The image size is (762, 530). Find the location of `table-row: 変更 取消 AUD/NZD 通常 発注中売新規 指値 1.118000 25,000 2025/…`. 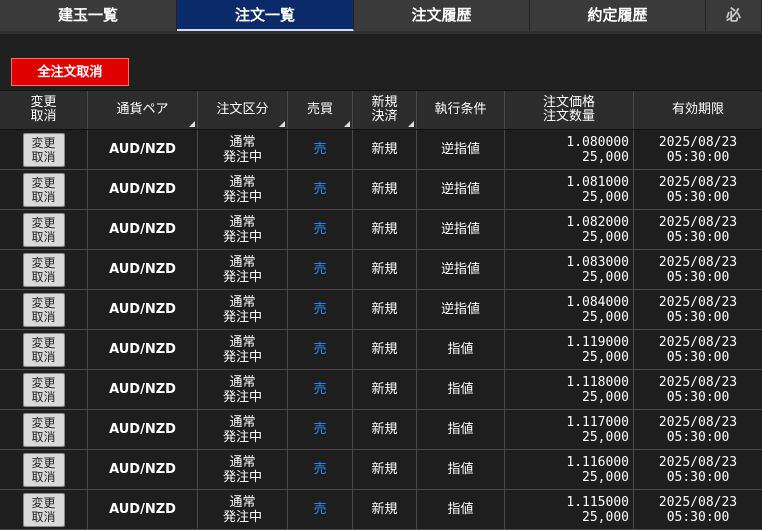

table-row: 変更 取消 AUD/NZD 通常 発注中売新規 指値 1.118000 25,000 2025/… is located at coordinates (381, 390).